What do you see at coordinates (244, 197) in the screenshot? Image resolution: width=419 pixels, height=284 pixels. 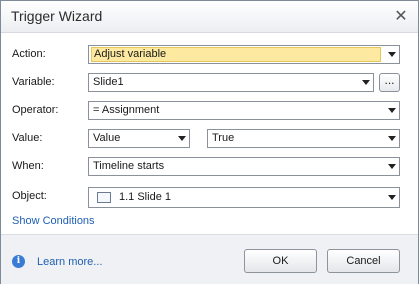 I see `object-dropdown: 1.1 Slide 1` at bounding box center [244, 197].